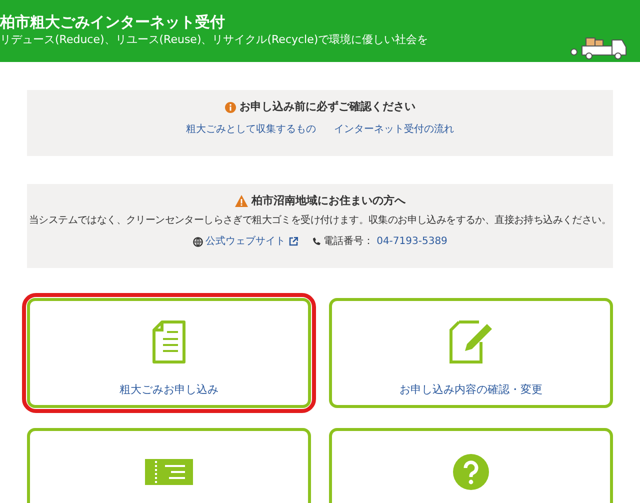  What do you see at coordinates (230, 107) in the screenshot?
I see `info-icon` at bounding box center [230, 107].